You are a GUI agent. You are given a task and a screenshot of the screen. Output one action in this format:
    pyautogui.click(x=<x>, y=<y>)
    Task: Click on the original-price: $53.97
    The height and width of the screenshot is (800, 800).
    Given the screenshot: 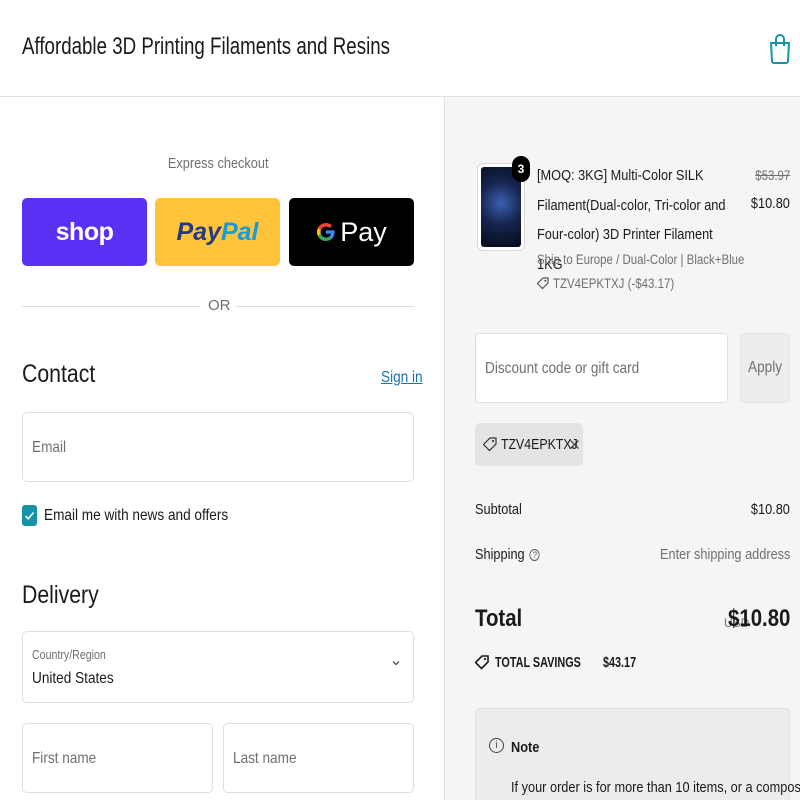 What is the action you would take?
    pyautogui.click(x=772, y=175)
    